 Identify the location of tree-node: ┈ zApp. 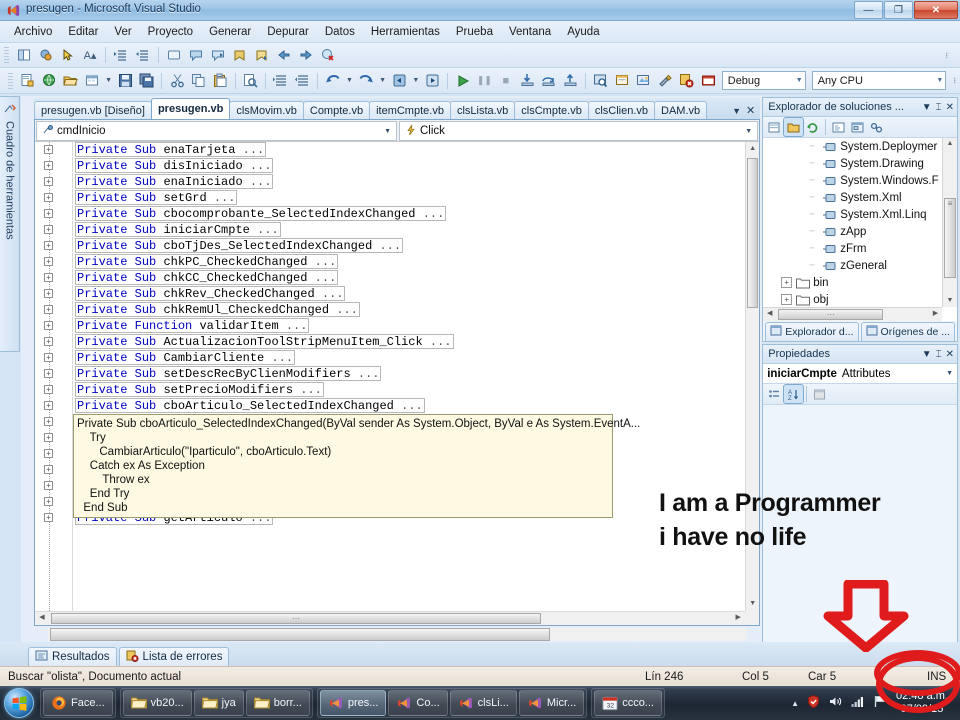
(852, 231).